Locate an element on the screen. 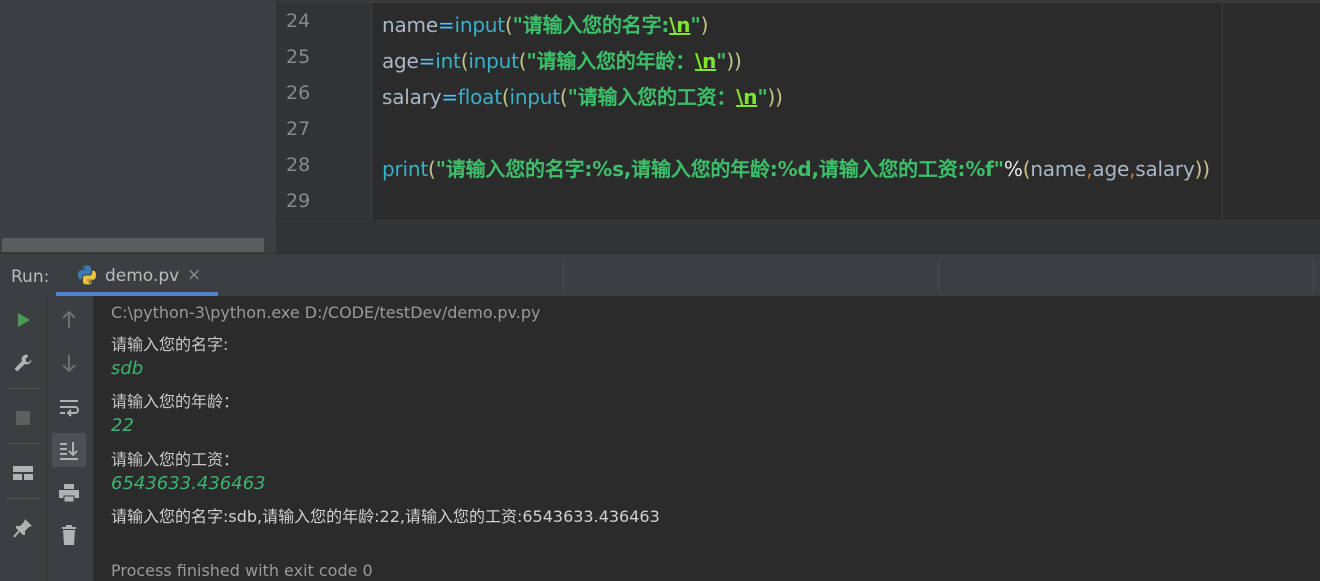 The width and height of the screenshot is (1320, 581). next-occurrence-button is located at coordinates (69, 363).